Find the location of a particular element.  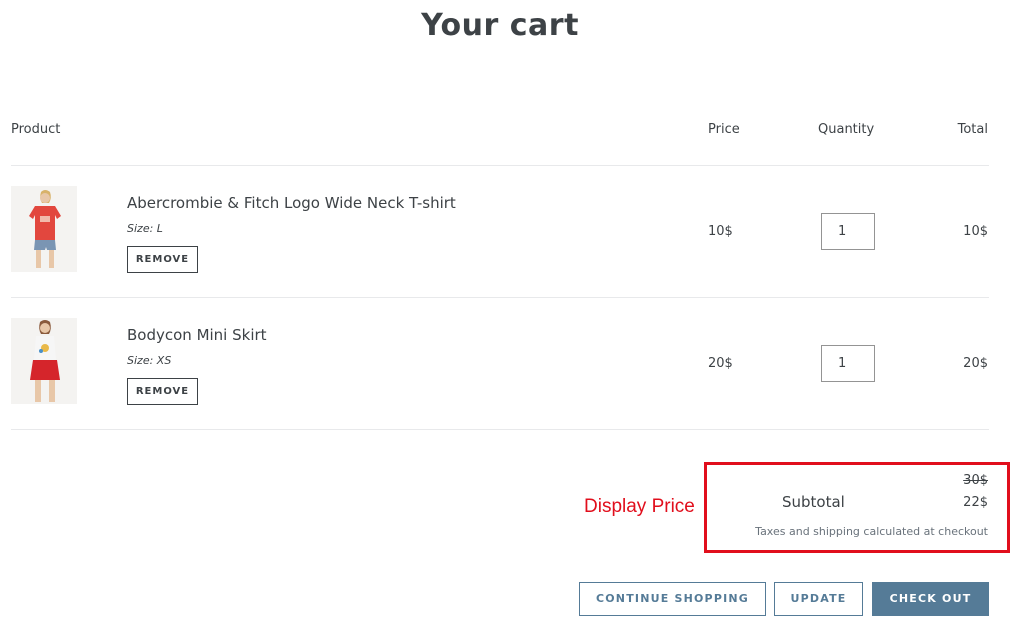

product-size: Size: L is located at coordinates (145, 228).